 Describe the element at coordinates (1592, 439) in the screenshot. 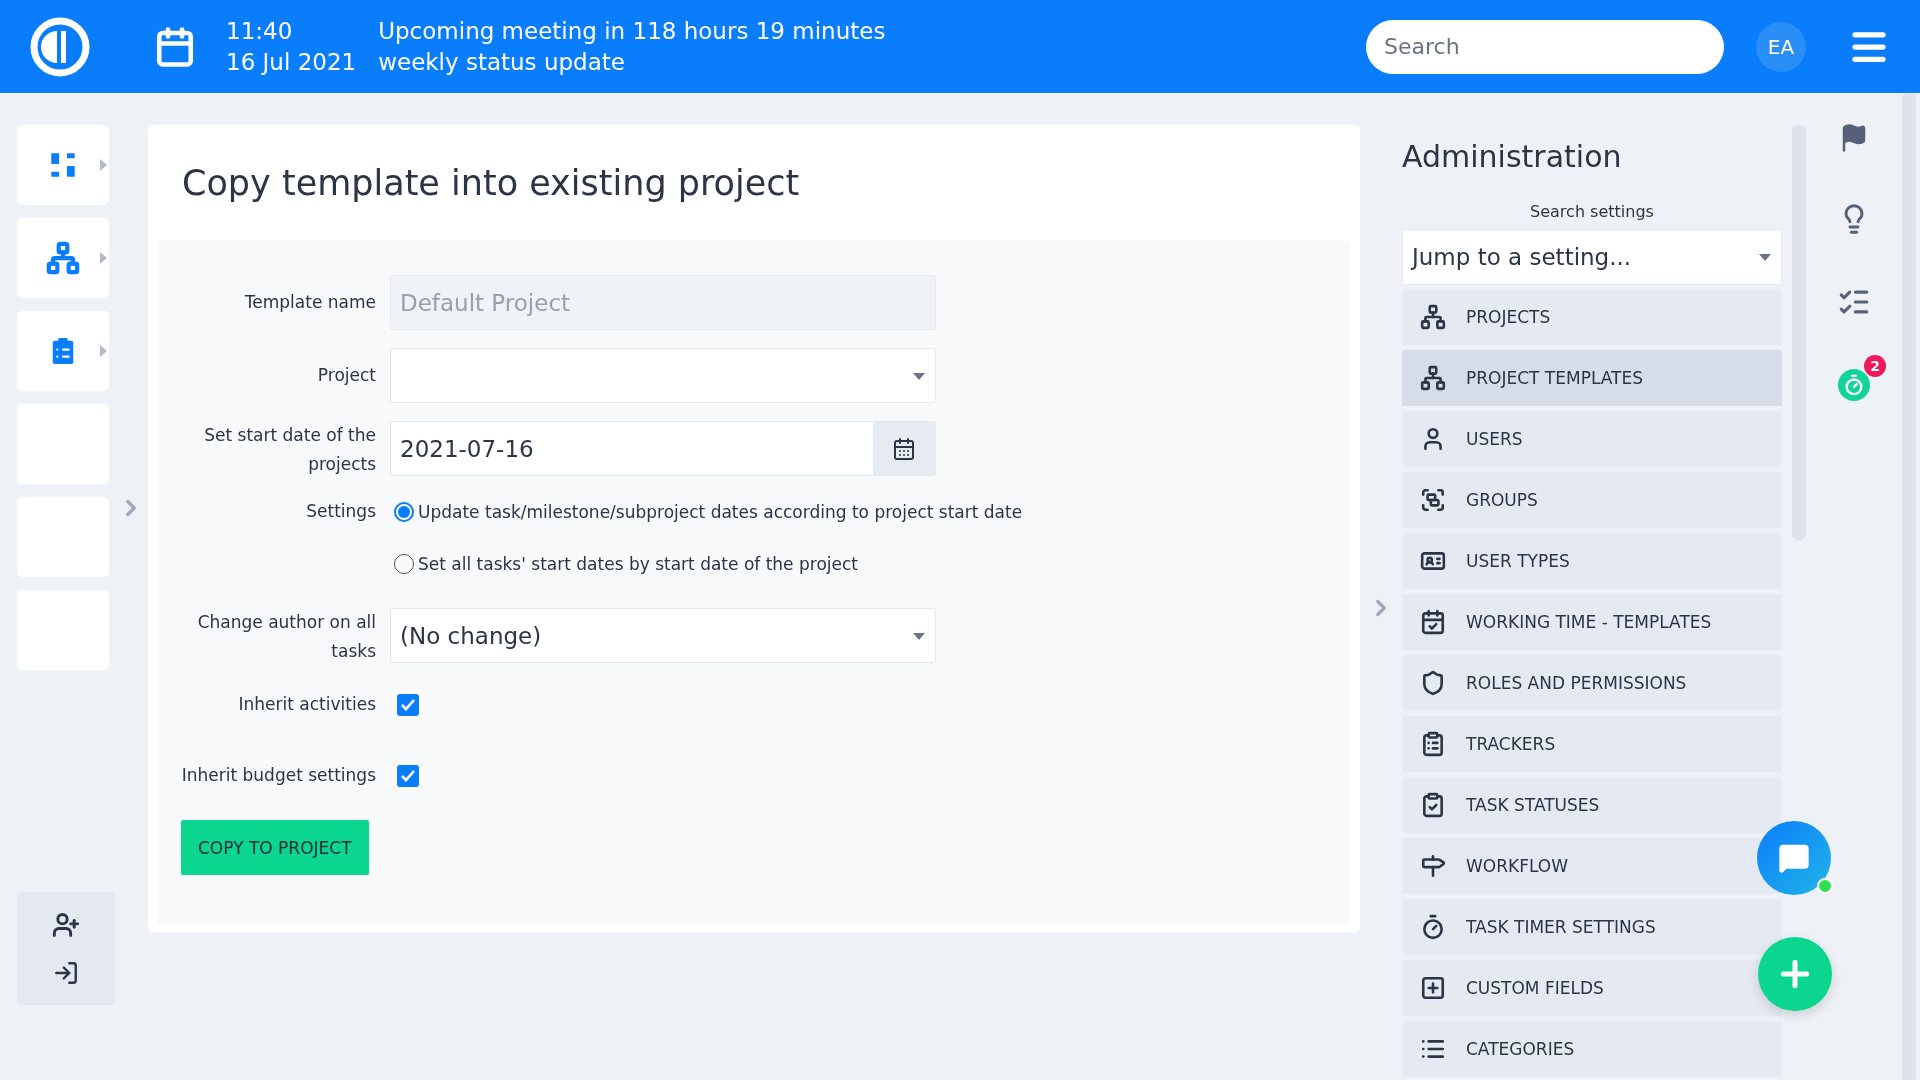

I see `admin-menu-item: USERS` at that location.